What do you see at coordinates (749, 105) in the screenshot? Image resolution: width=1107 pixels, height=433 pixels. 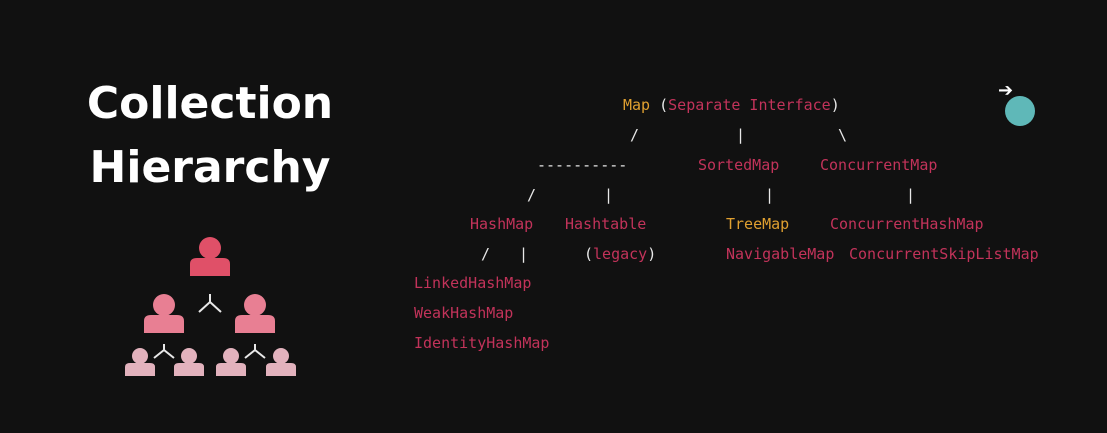 I see `root-note: Separate Interface` at bounding box center [749, 105].